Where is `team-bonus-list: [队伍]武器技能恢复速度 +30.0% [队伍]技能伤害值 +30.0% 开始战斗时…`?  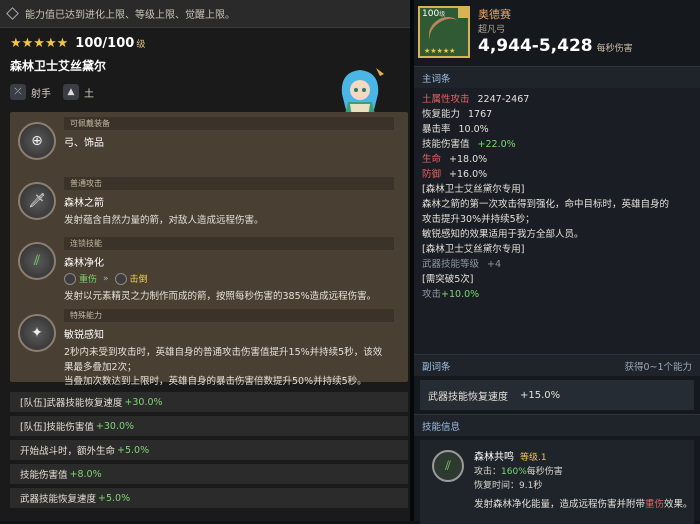 team-bonus-list: [队伍]武器技能恢复速度 +30.0% [队伍]技能伤害值 +30.0% 开始战斗时… is located at coordinates (209, 452).